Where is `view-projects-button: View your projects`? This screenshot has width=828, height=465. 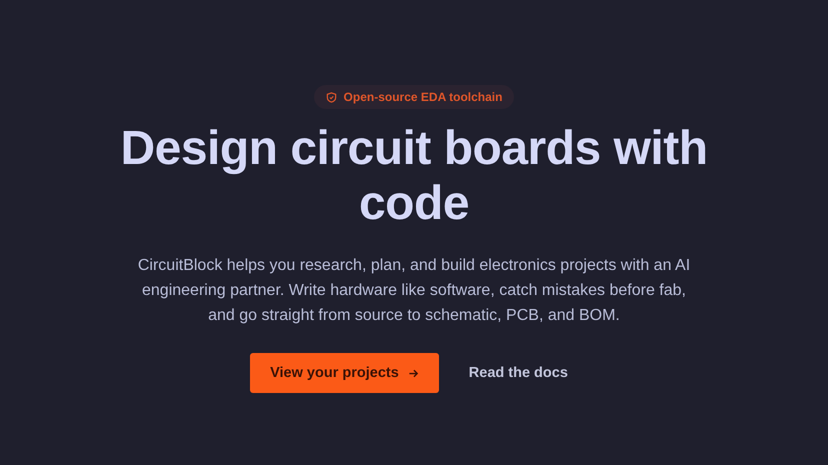
view-projects-button: View your projects is located at coordinates (344, 373).